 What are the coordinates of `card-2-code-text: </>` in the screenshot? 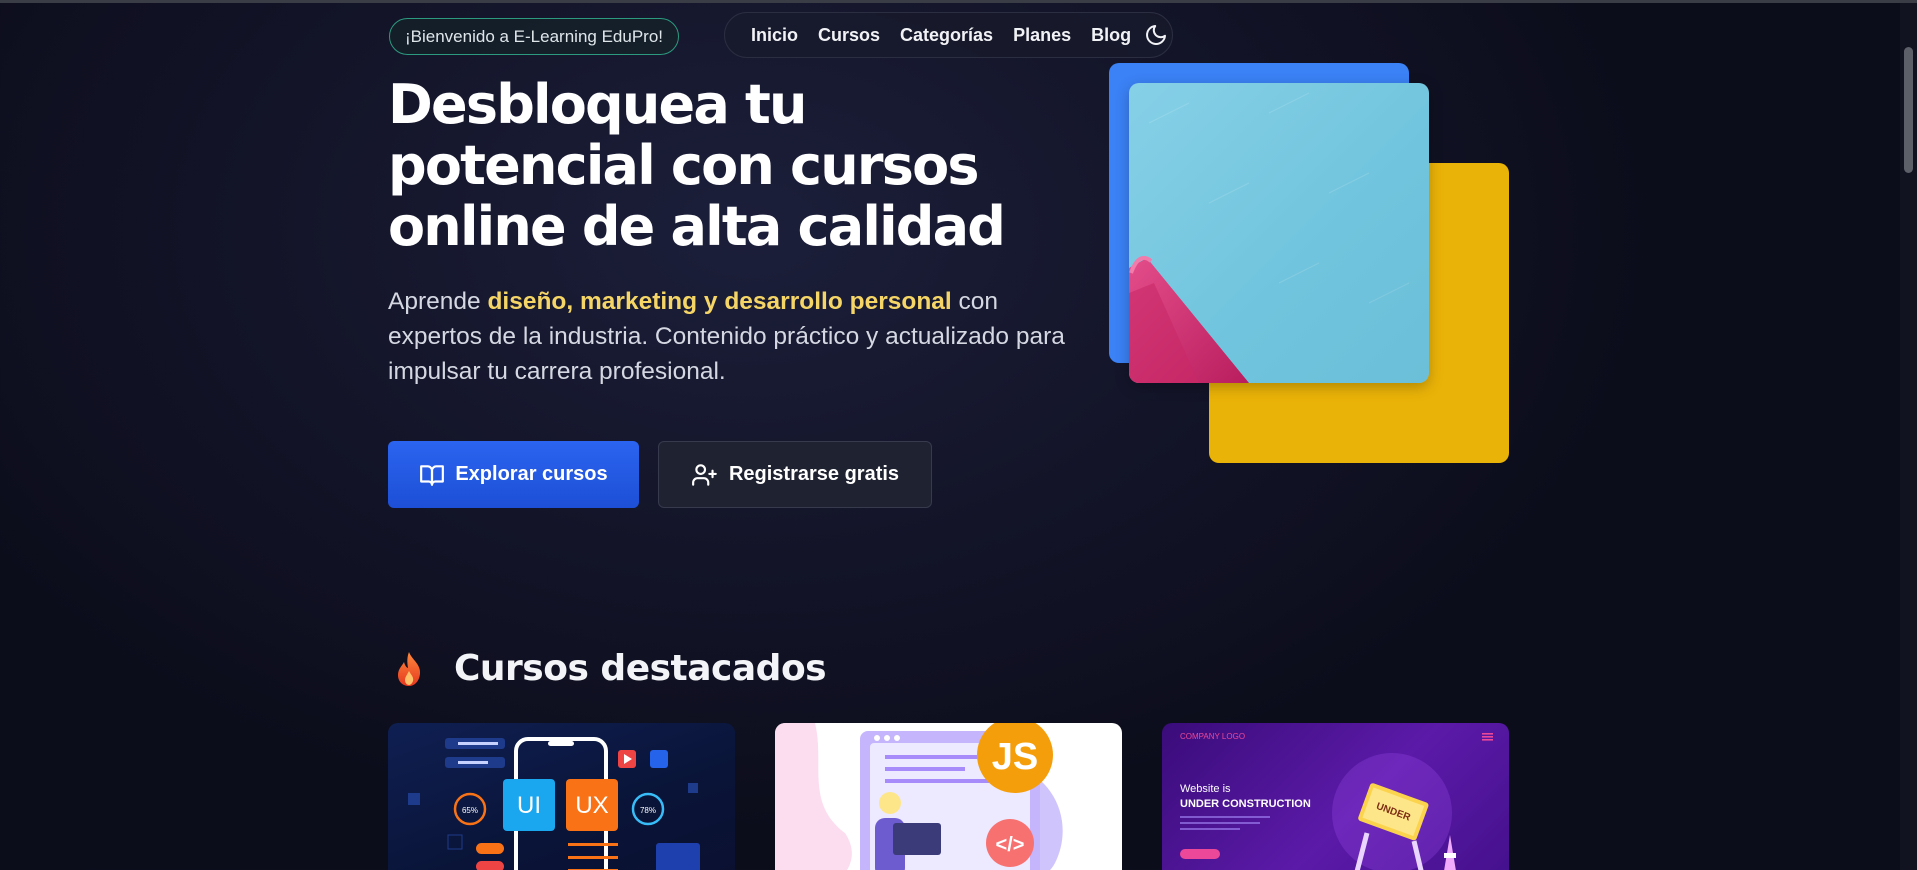 It's located at (1010, 845).